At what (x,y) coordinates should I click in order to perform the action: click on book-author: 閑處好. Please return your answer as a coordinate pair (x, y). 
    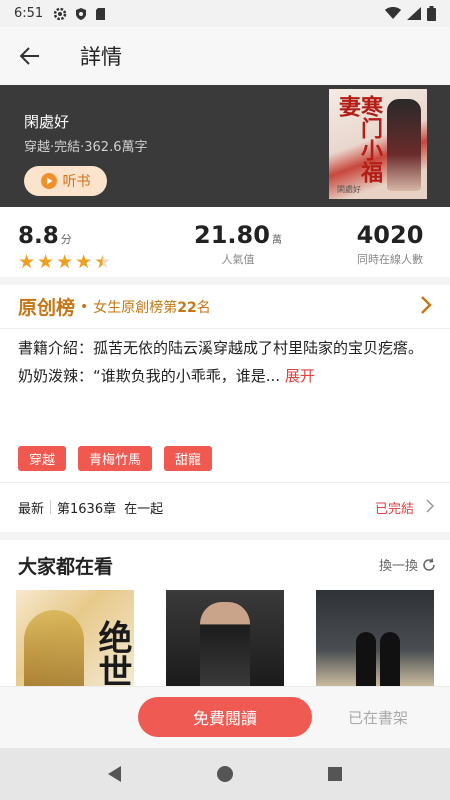
    Looking at the image, I should click on (47, 122).